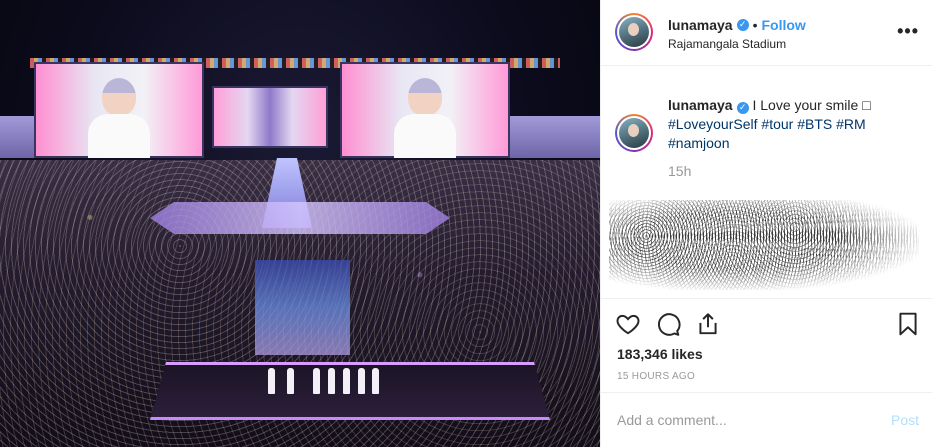  I want to click on video-screen-left, so click(119, 110).